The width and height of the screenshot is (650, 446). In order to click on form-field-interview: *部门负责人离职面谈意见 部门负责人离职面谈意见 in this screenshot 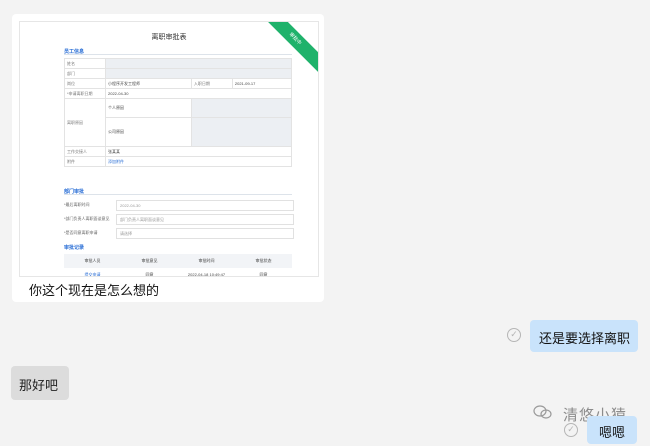, I will do `click(179, 219)`.